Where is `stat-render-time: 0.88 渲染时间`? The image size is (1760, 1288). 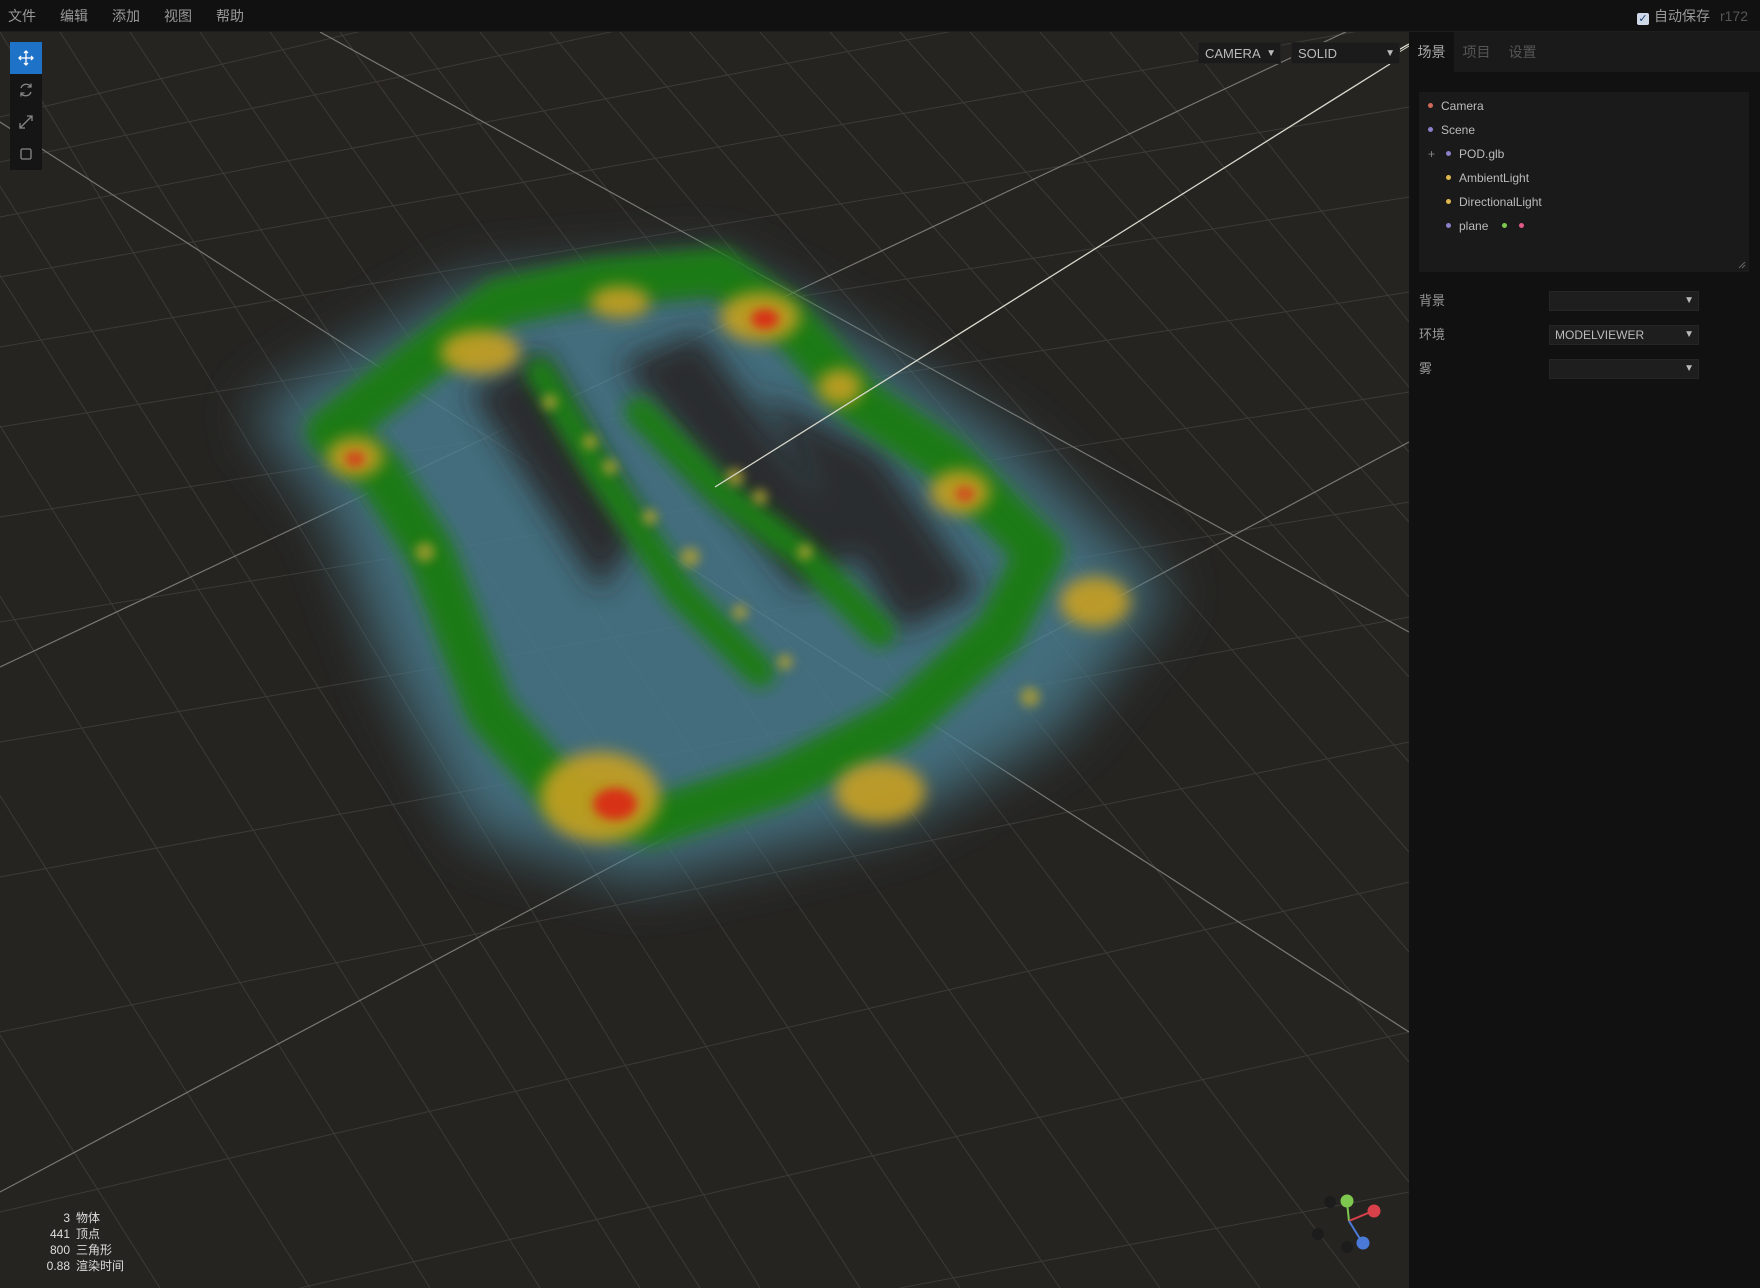
stat-render-time: 0.88 渲染时间 is located at coordinates (85, 1266).